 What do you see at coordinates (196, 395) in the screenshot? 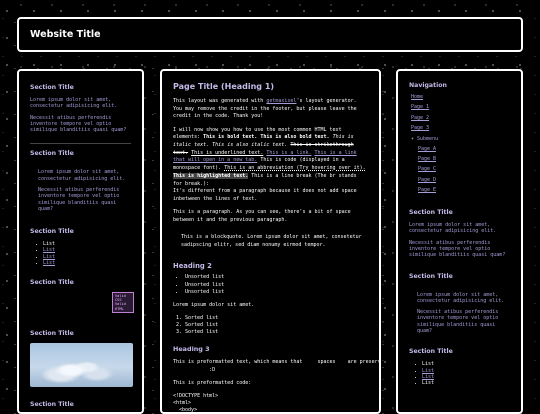
I see `code-line: <!DOCTYPE html>` at bounding box center [196, 395].